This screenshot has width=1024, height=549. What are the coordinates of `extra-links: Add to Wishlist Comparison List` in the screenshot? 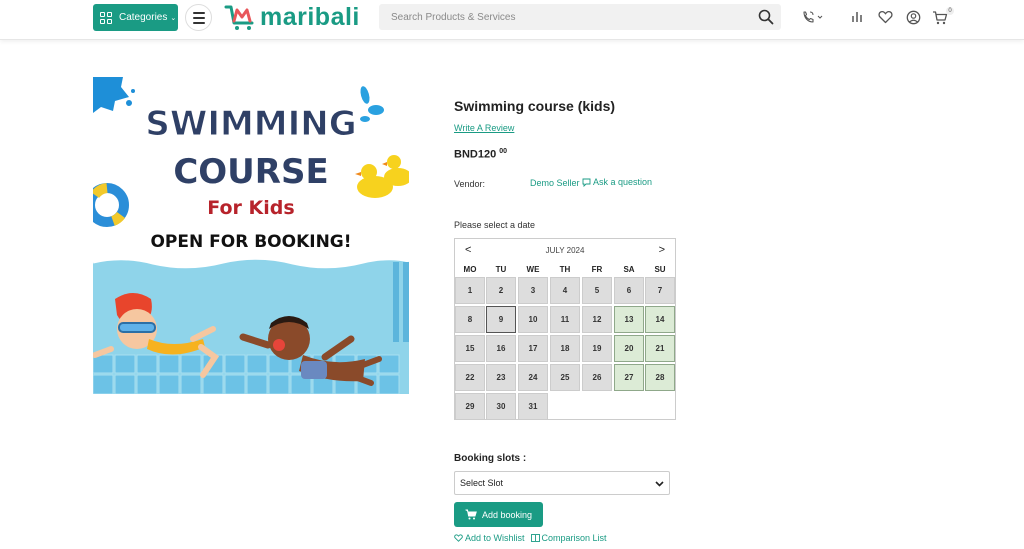 It's located at (530, 538).